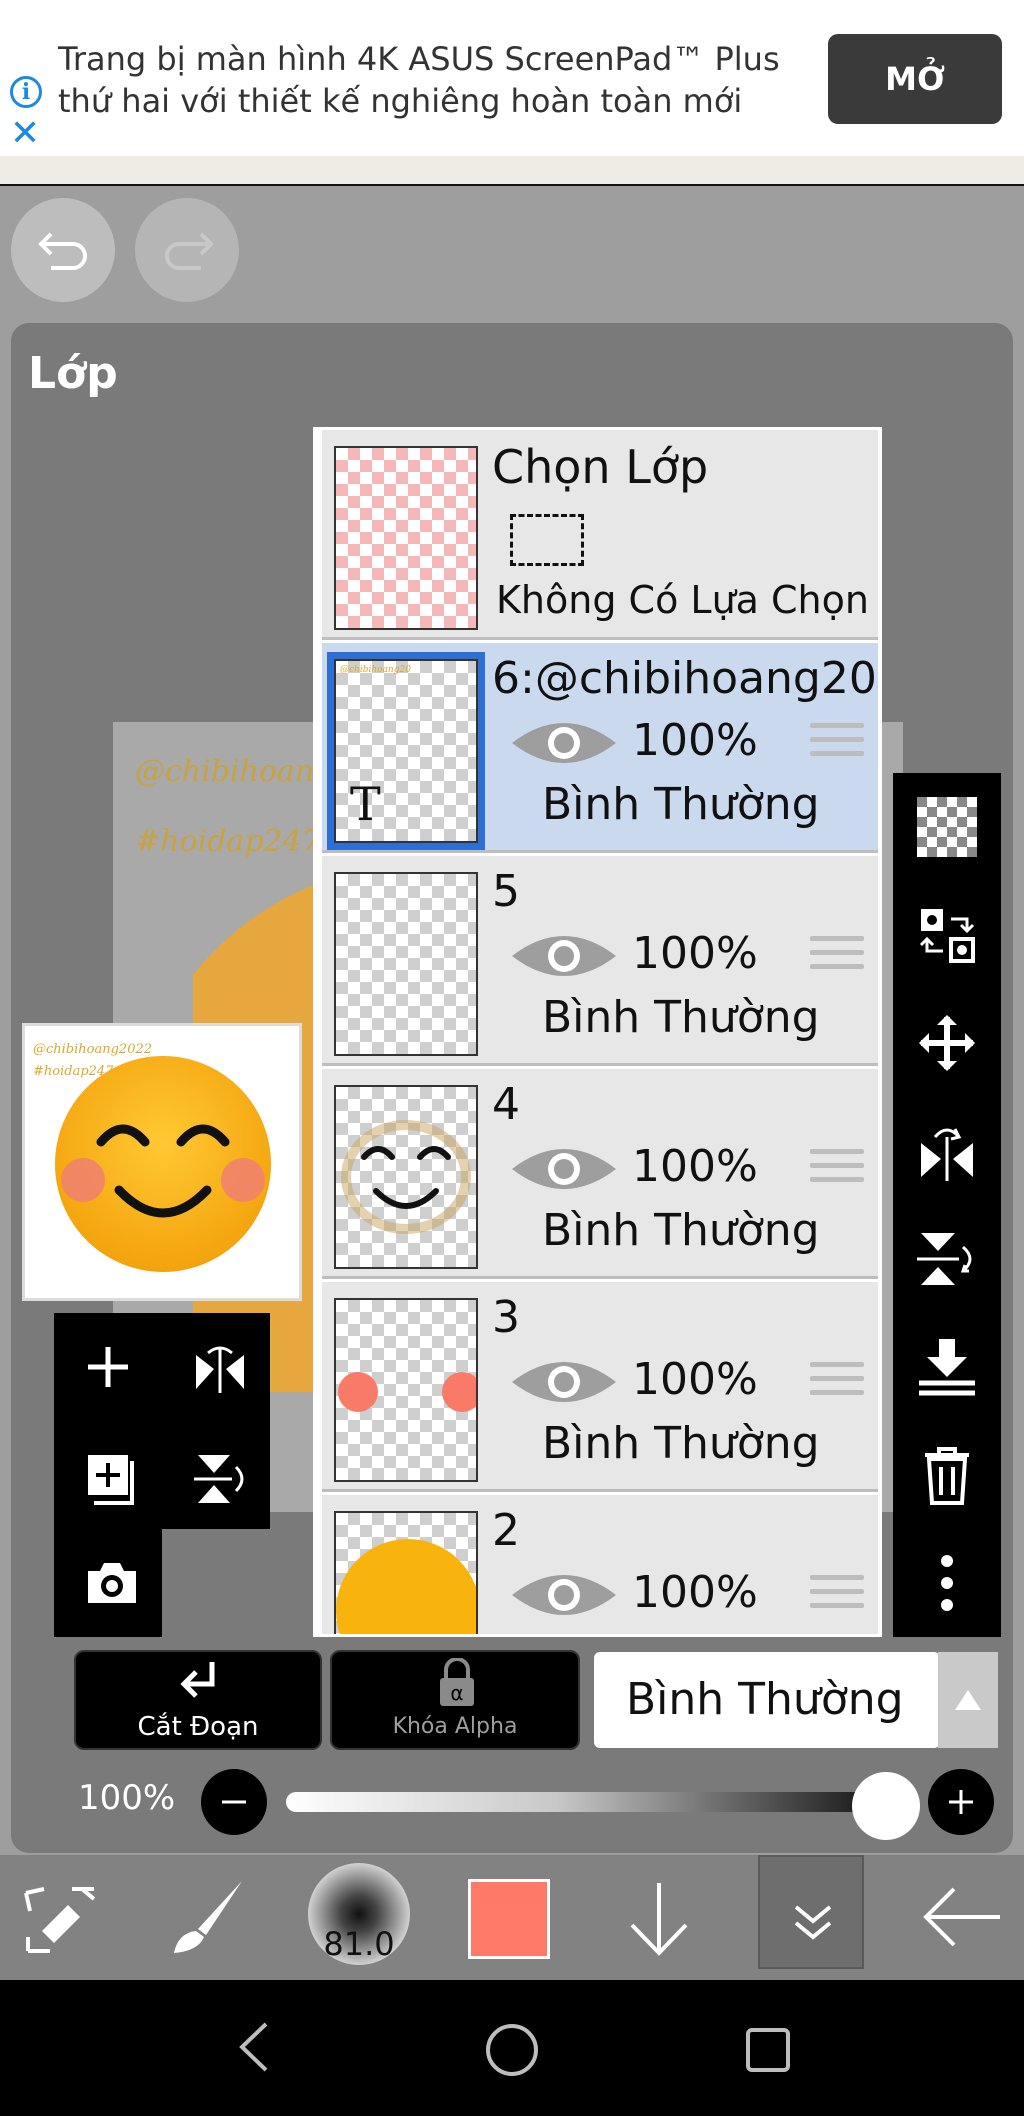 The width and height of the screenshot is (1024, 2116). What do you see at coordinates (947, 1151) in the screenshot?
I see `flip-horizontal-right-button` at bounding box center [947, 1151].